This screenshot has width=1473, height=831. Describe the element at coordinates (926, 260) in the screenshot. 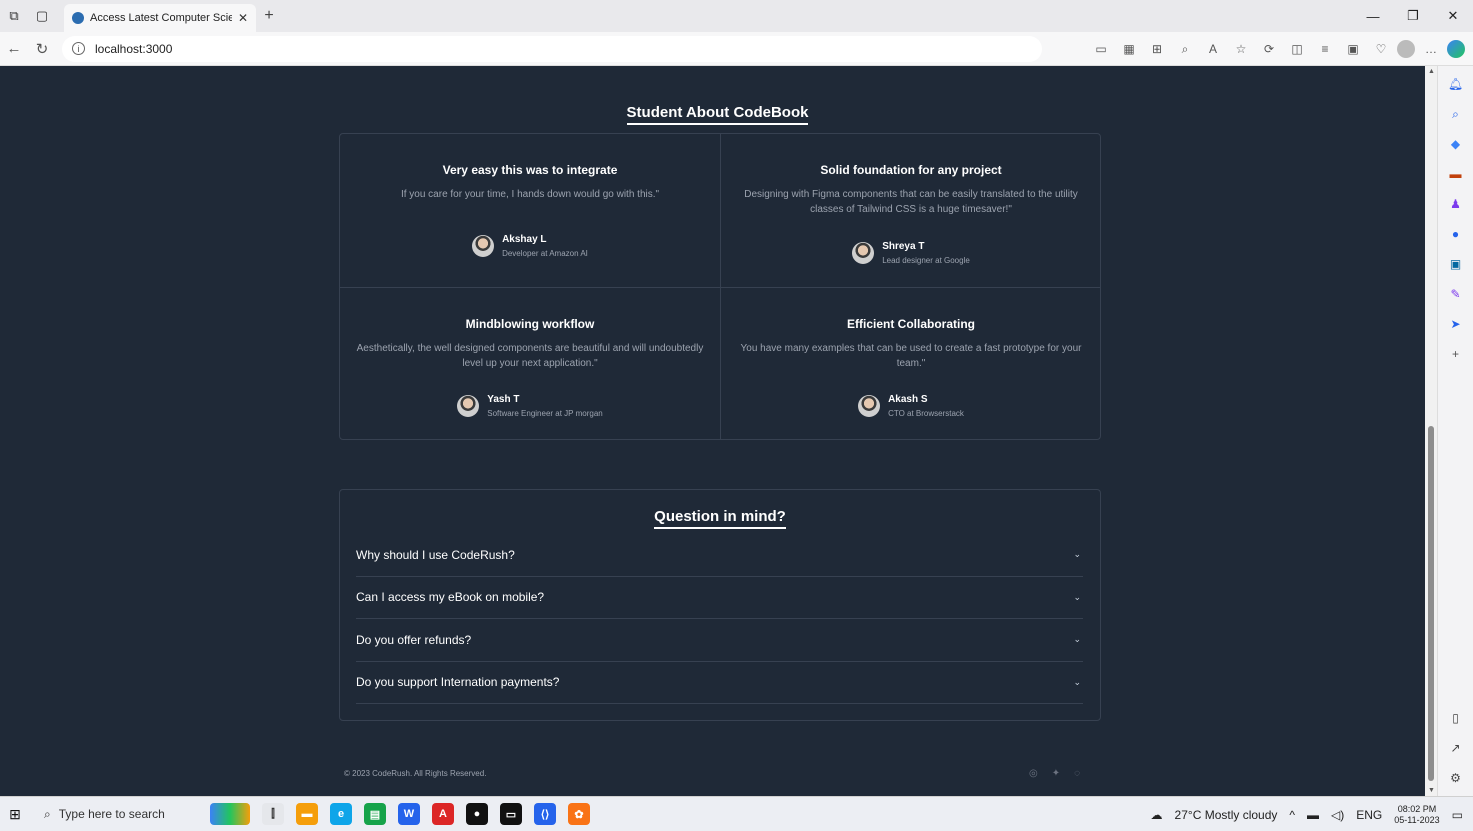

I see `author-role: Lead designer at Google` at that location.